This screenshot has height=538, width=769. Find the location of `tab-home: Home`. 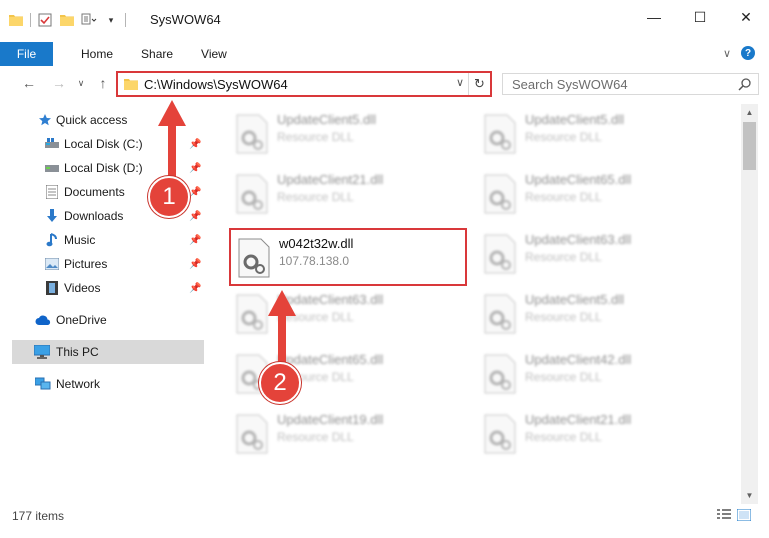

tab-home: Home is located at coordinates (90, 54).